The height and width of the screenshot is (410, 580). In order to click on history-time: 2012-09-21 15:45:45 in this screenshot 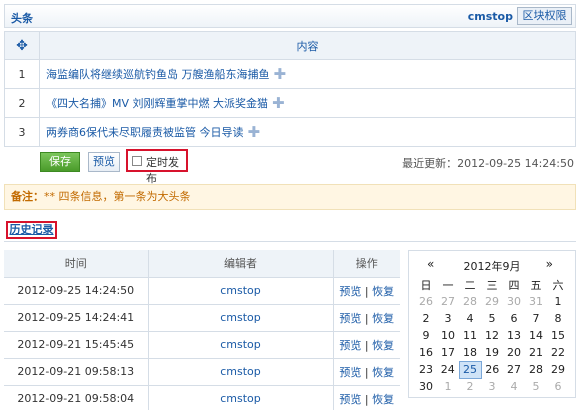, I will do `click(76, 345)`.